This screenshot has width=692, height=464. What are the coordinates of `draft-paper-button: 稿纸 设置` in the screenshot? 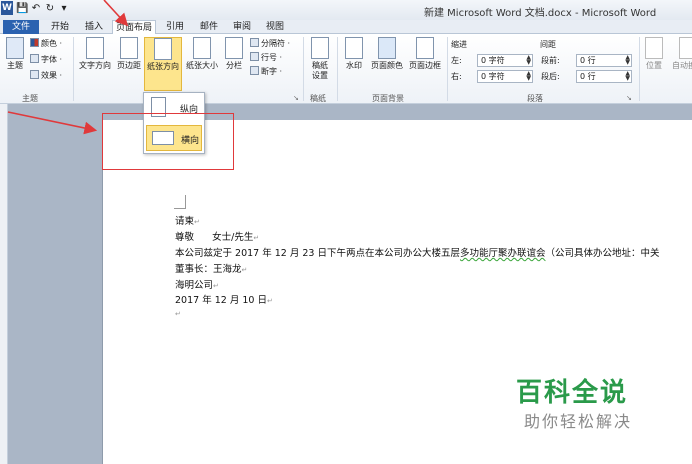 It's located at (320, 64).